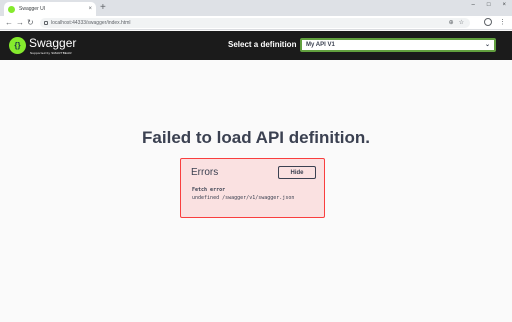 This screenshot has height=322, width=512. Describe the element at coordinates (456, 22) in the screenshot. I see `omnibox-icons: ⊕ ☆` at that location.